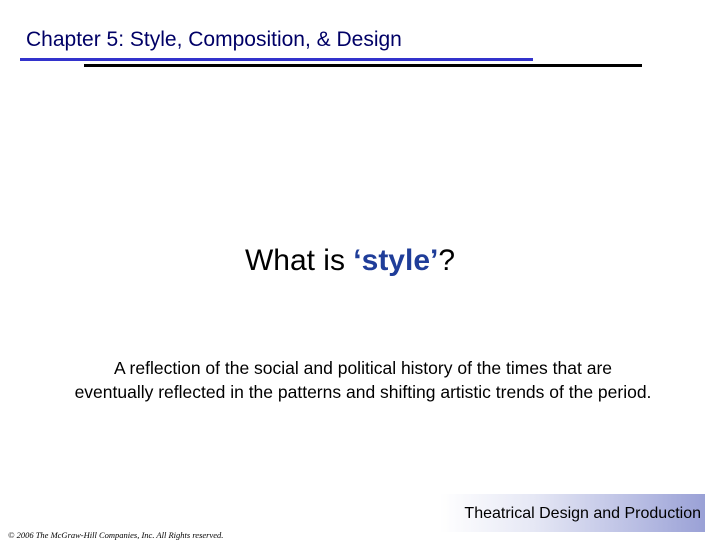 Image resolution: width=720 pixels, height=540 pixels. Describe the element at coordinates (447, 260) in the screenshot. I see `question-suffix: ?` at that location.